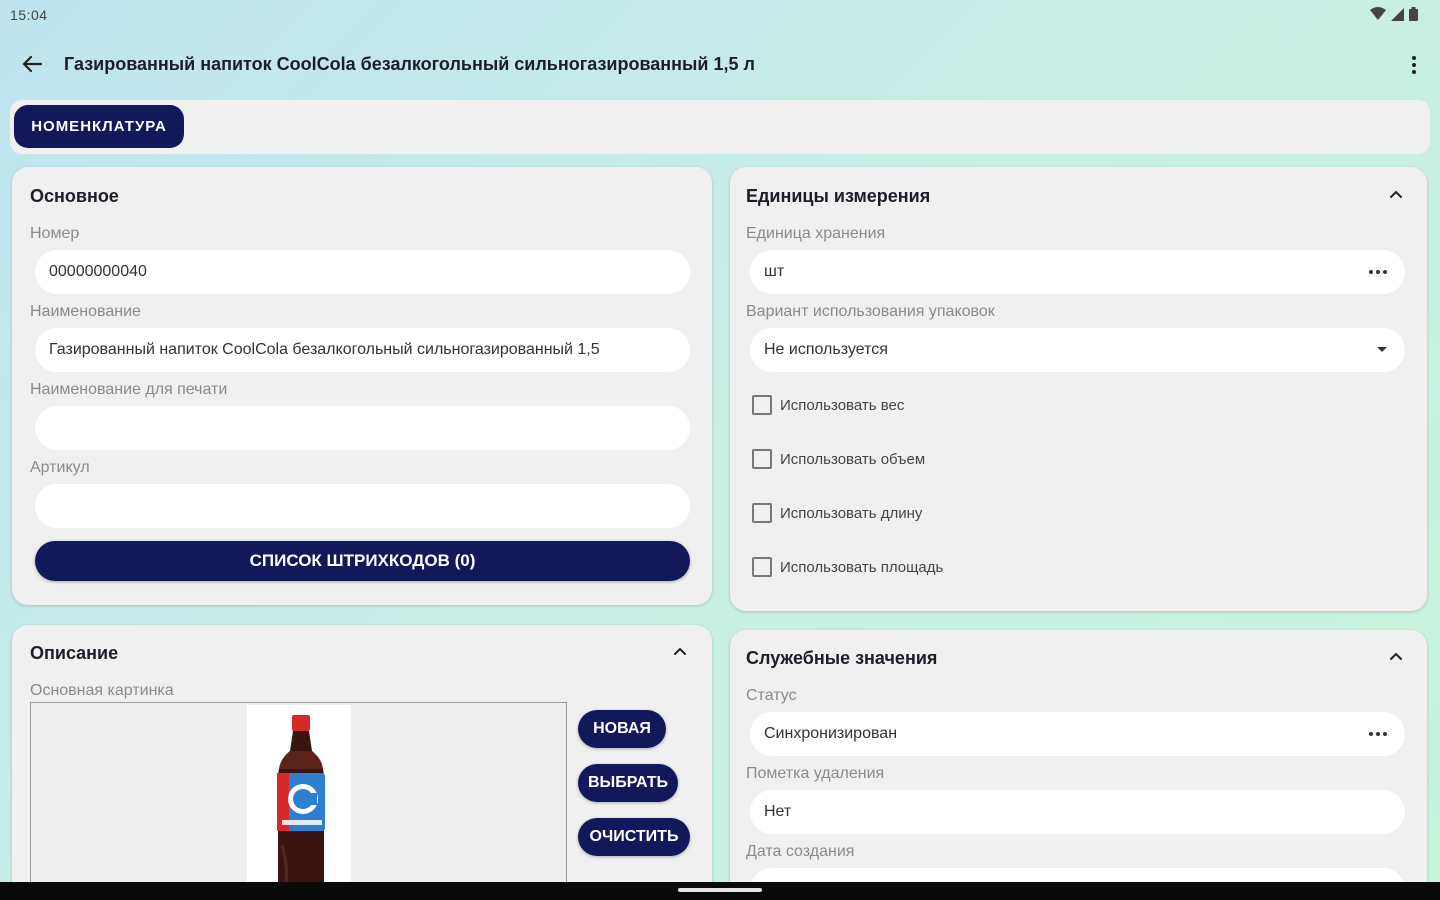 This screenshot has width=1440, height=900. I want to click on status-label: Статус, so click(771, 695).